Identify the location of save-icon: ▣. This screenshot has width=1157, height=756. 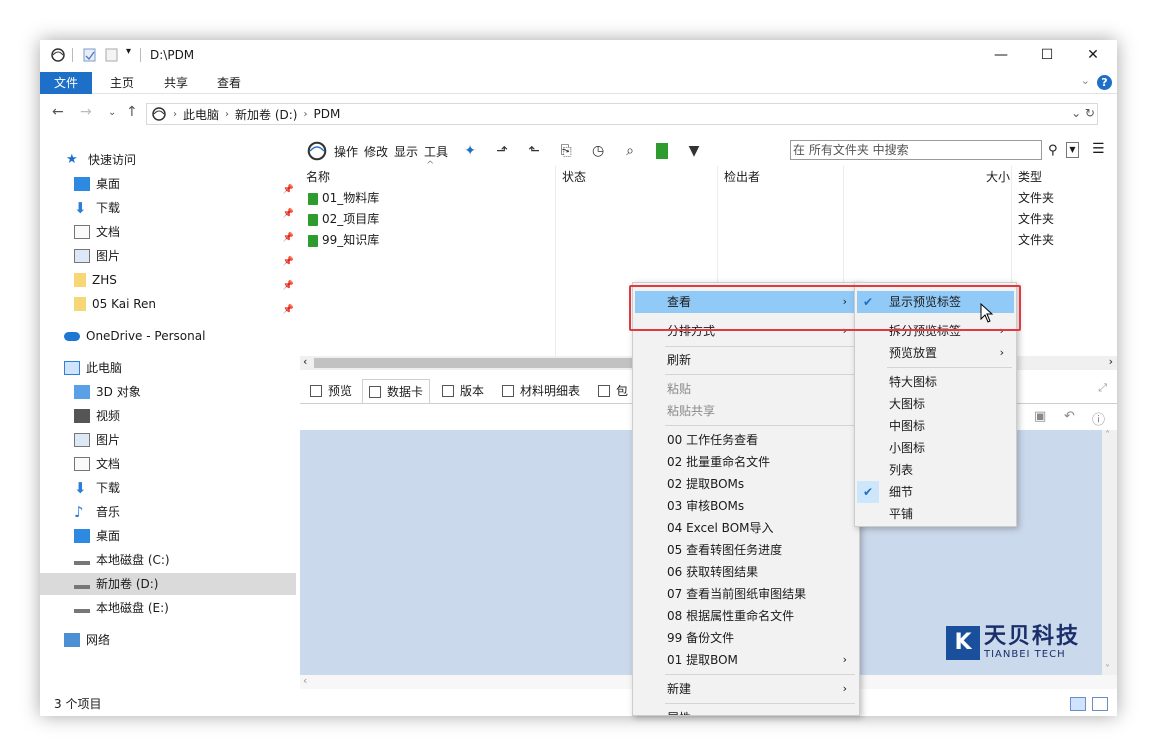
(1040, 418).